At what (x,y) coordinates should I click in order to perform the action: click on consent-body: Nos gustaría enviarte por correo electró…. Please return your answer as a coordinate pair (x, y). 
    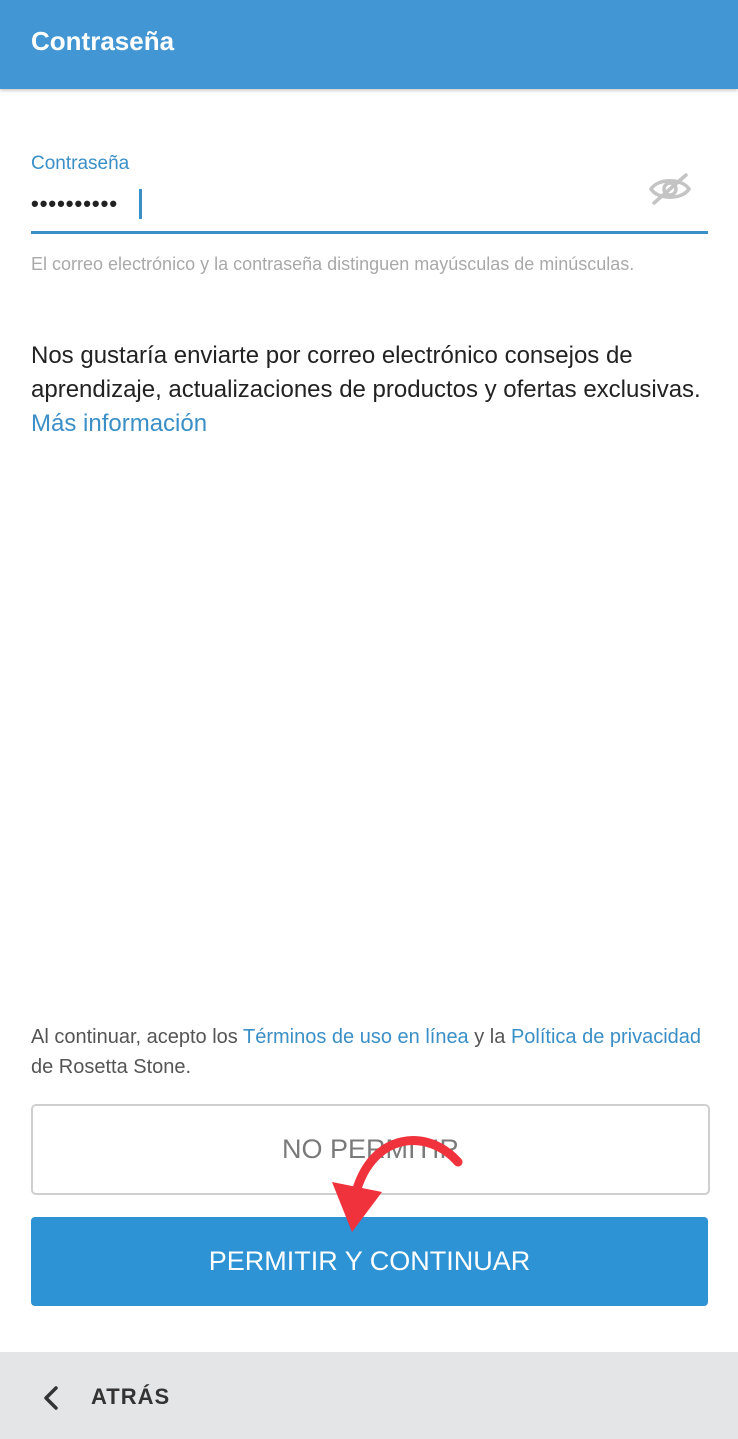
    Looking at the image, I should click on (366, 372).